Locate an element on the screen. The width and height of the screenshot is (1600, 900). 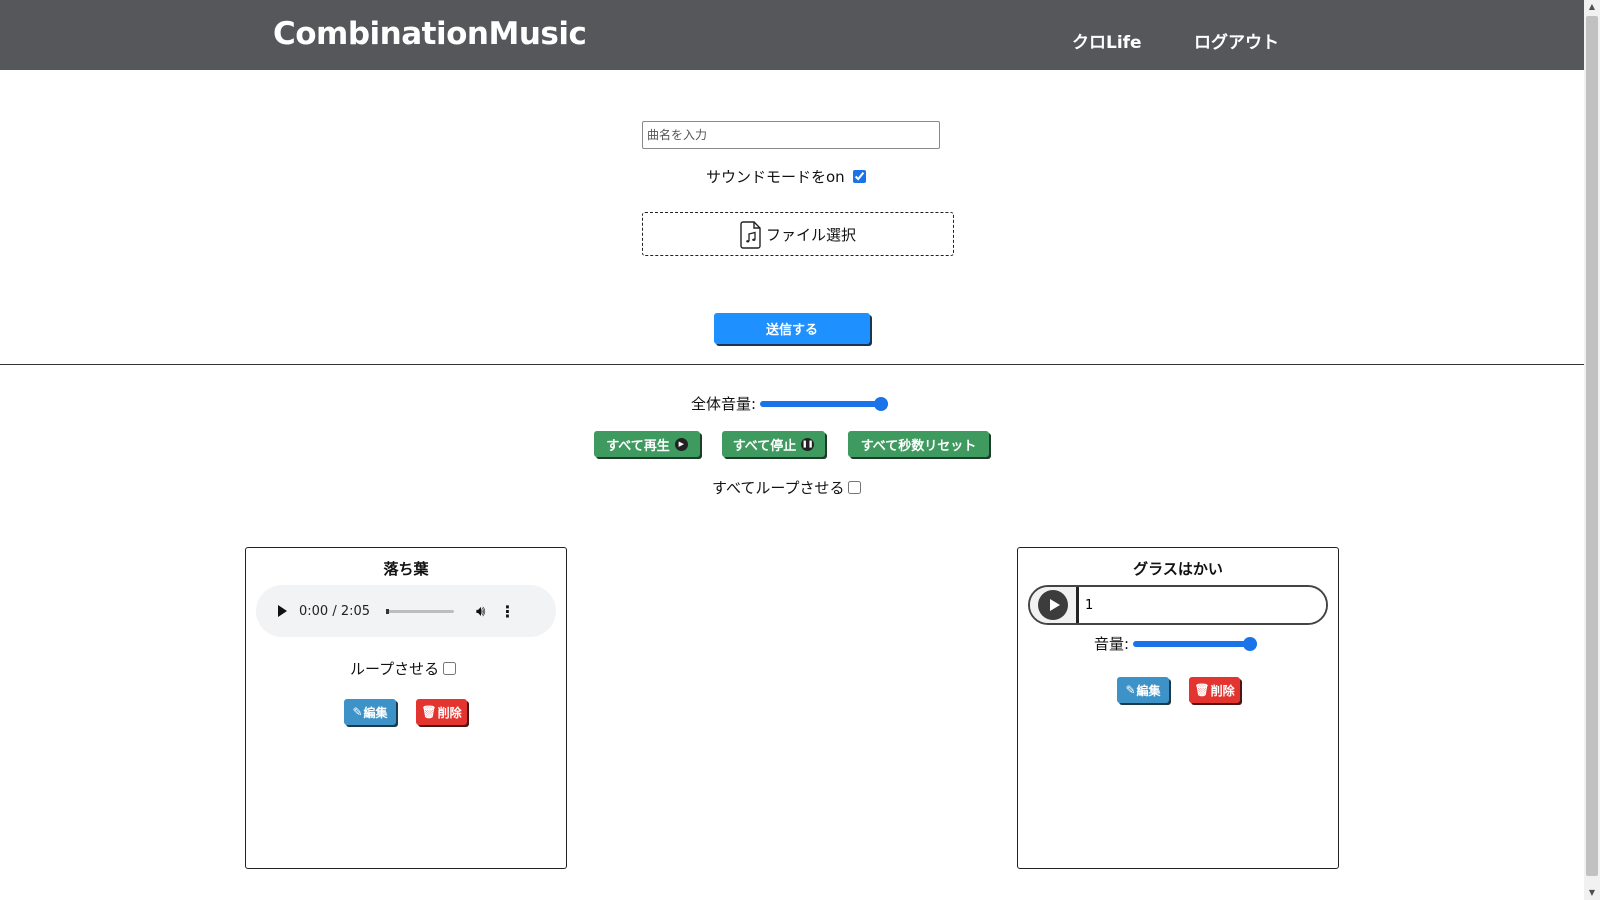
file-select-button: ファイル選択 is located at coordinates (798, 234).